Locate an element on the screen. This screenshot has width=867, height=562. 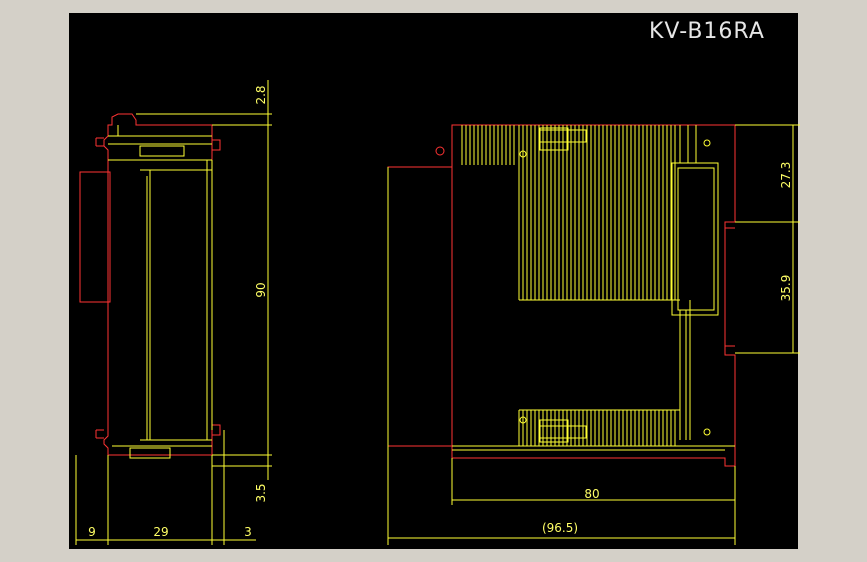
dim-side-width-left: 9 is located at coordinates (92, 532).